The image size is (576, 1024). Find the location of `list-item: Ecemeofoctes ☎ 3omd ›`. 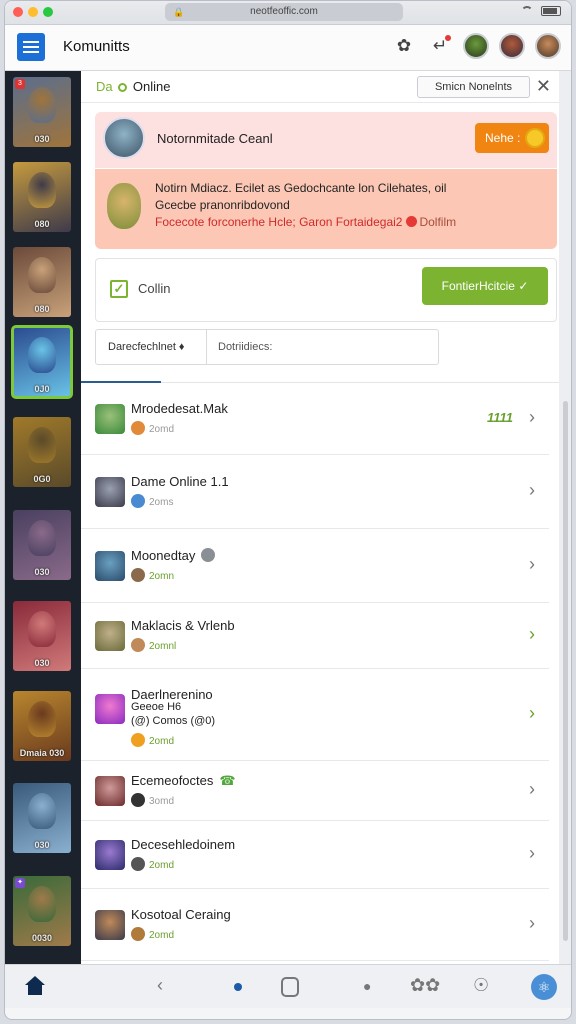

list-item: Ecemeofoctes ☎ 3omd › is located at coordinates (315, 791).